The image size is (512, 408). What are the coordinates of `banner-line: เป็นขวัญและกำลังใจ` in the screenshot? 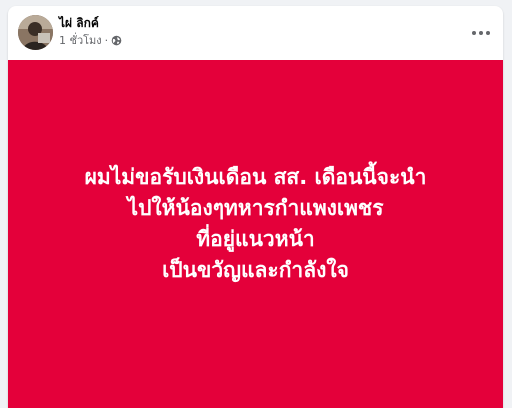 It's located at (255, 270).